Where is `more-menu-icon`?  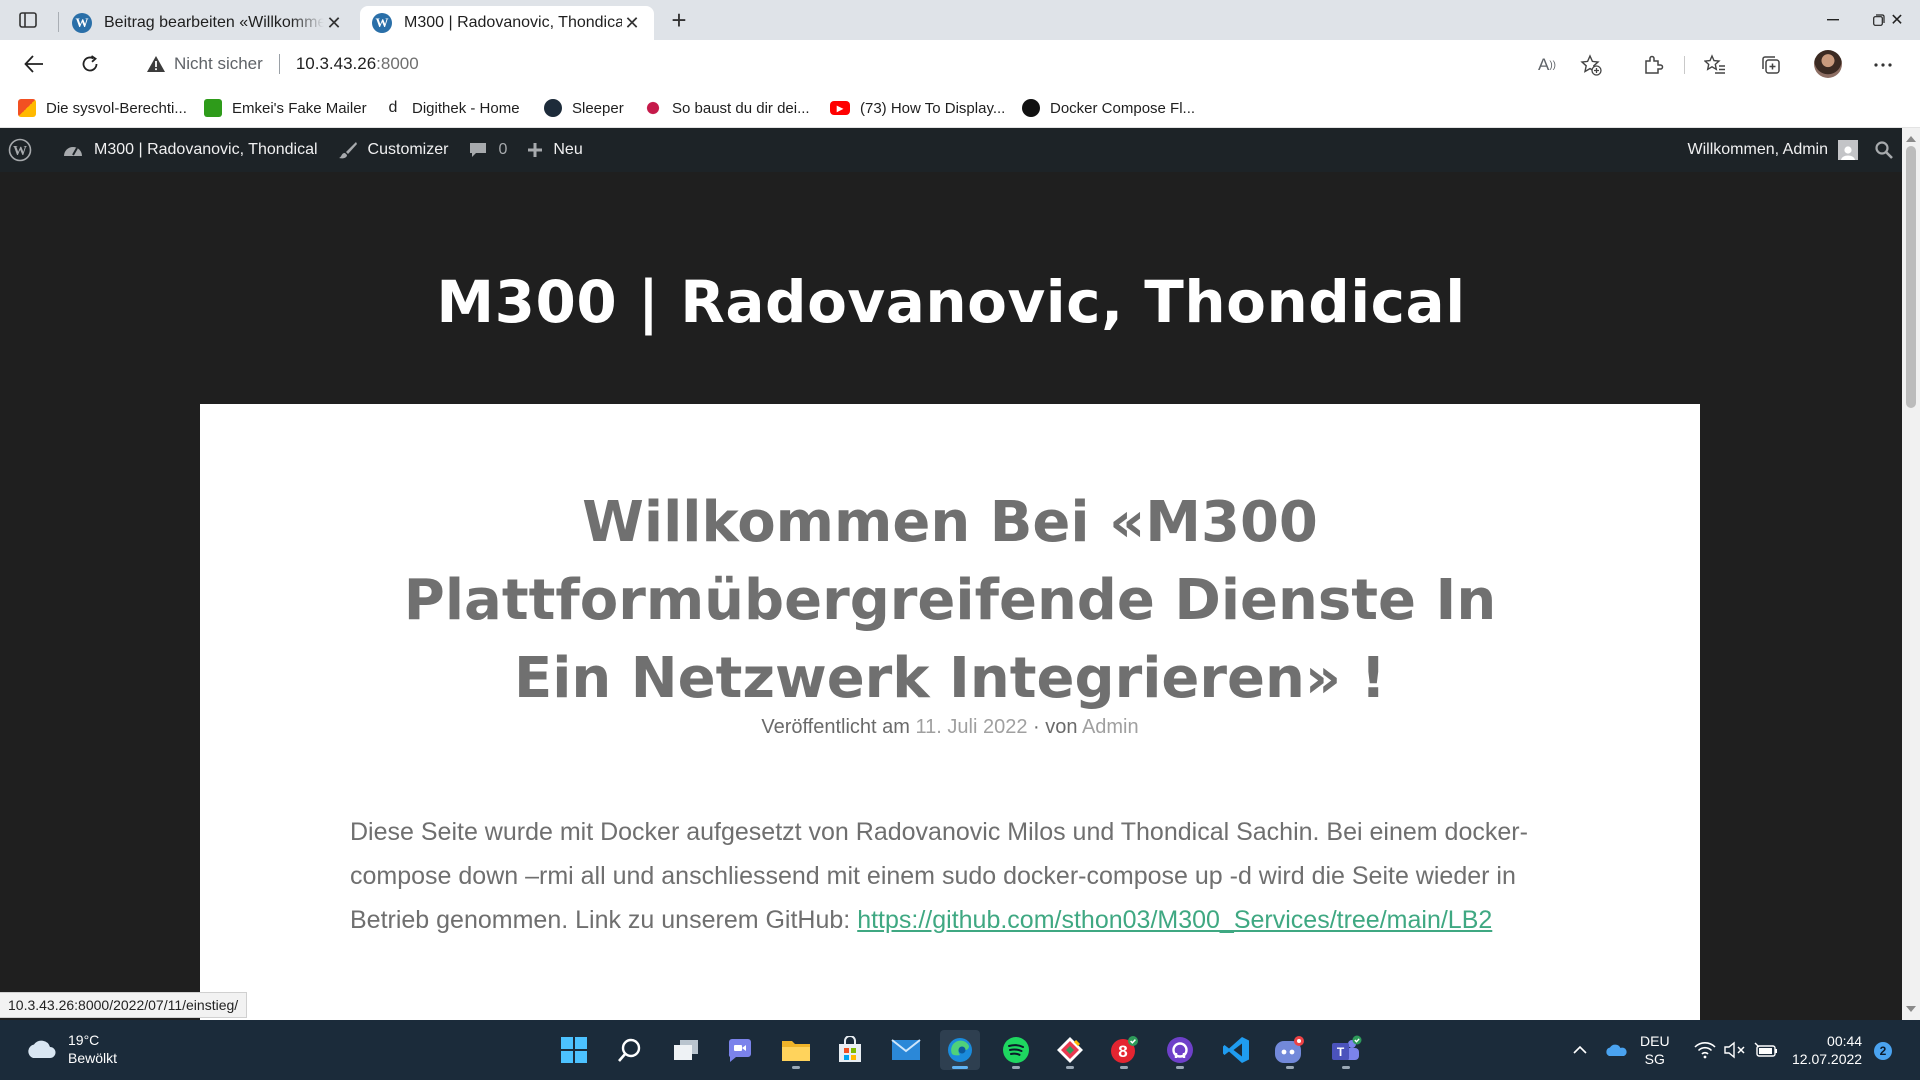 more-menu-icon is located at coordinates (1883, 65).